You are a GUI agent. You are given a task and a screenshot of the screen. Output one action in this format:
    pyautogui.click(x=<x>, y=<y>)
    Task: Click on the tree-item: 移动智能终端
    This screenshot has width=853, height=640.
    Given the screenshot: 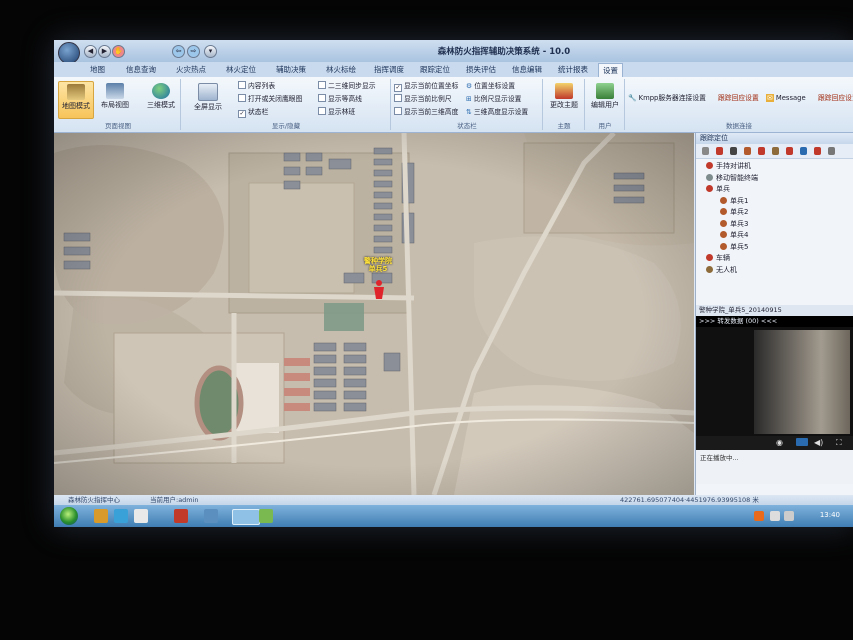 What is the action you would take?
    pyautogui.click(x=732, y=178)
    